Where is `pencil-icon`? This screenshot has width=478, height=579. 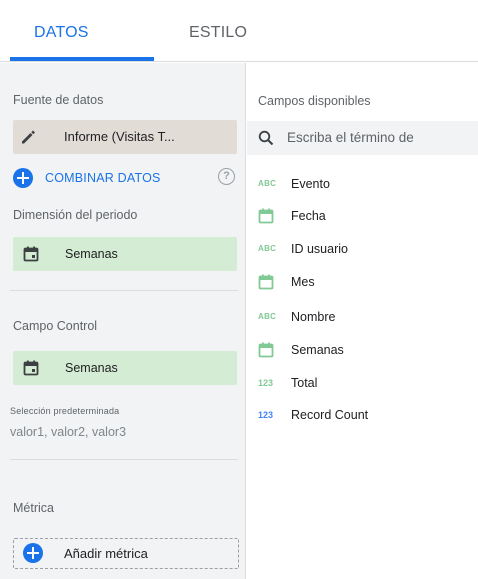 pencil-icon is located at coordinates (28, 137).